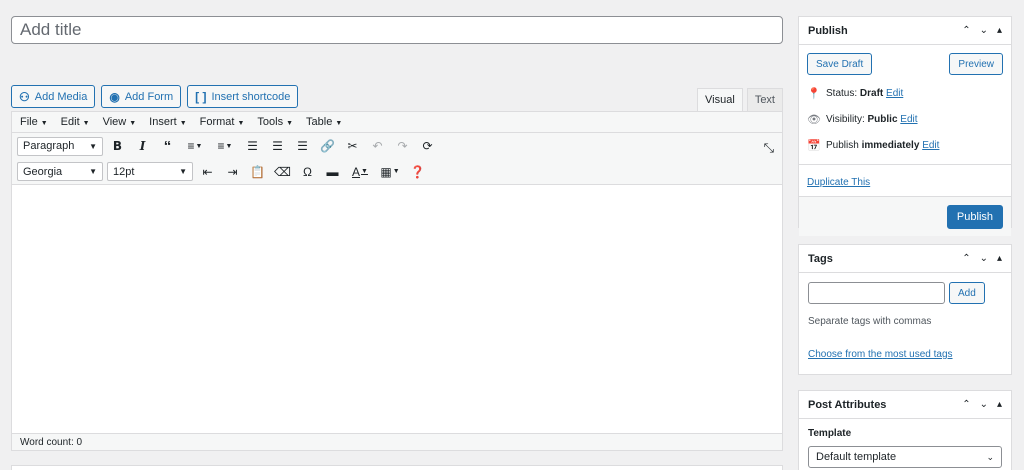 The width and height of the screenshot is (1024, 470). What do you see at coordinates (838, 182) in the screenshot?
I see `duplicate-link: Duplicate This` at bounding box center [838, 182].